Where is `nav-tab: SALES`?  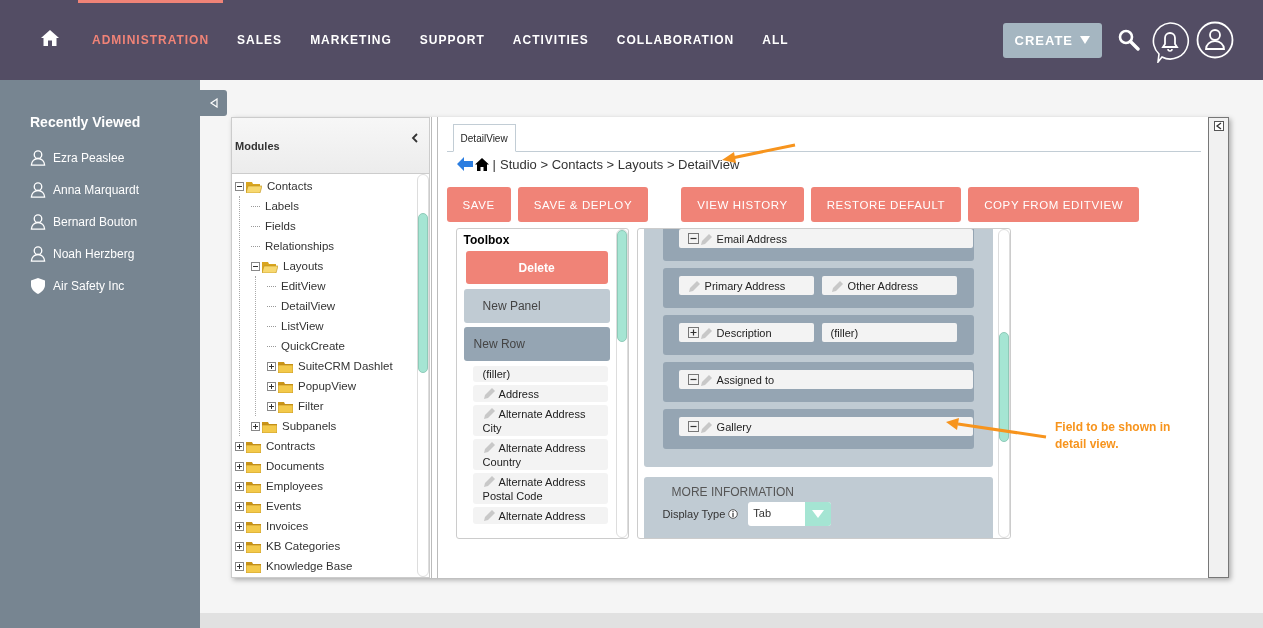 nav-tab: SALES is located at coordinates (260, 40).